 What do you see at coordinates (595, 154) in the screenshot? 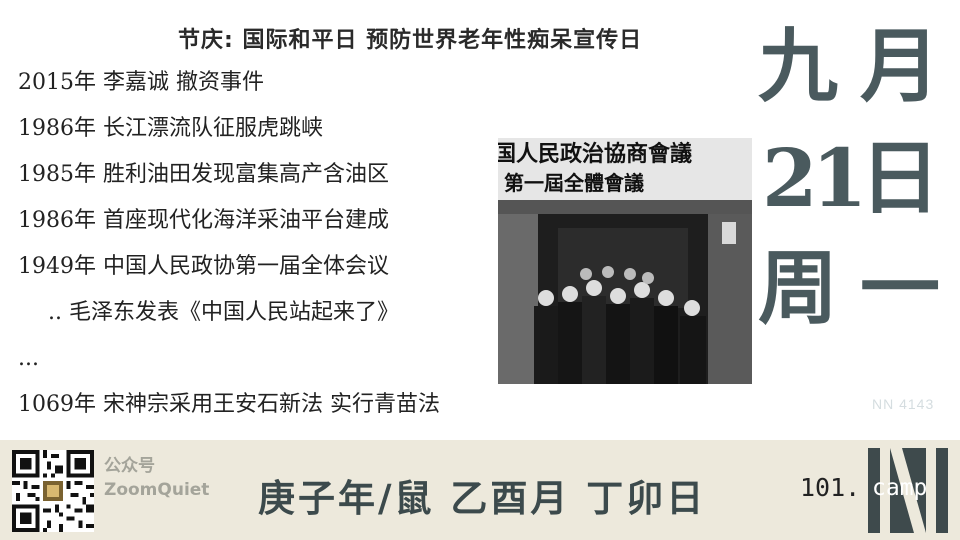
I see `photo-banner-line1: 国人民政治協商會議` at bounding box center [595, 154].